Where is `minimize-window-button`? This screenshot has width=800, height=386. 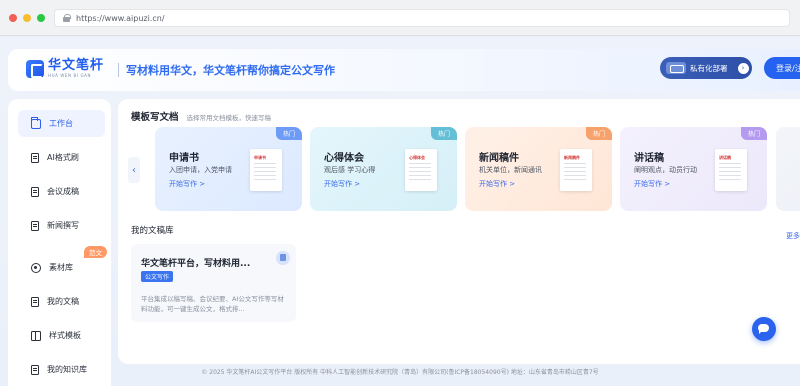 minimize-window-button is located at coordinates (27, 18).